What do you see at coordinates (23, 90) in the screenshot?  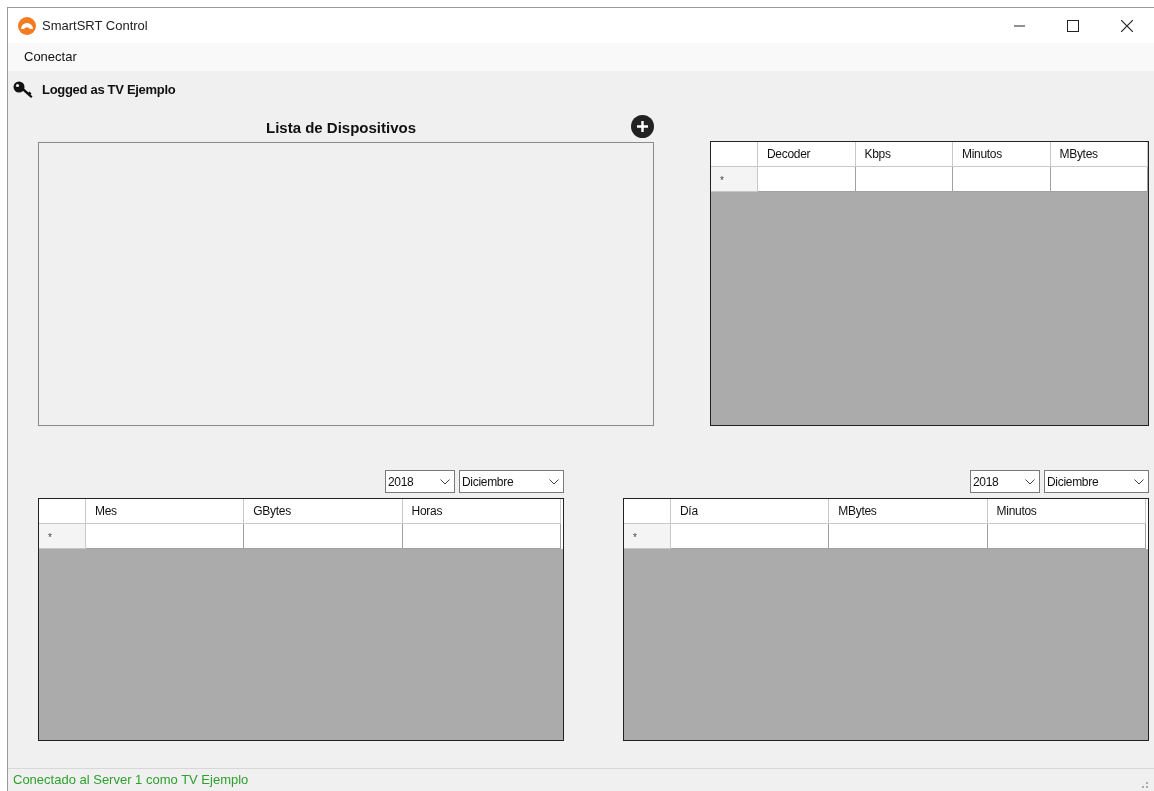 I see `key-icon` at bounding box center [23, 90].